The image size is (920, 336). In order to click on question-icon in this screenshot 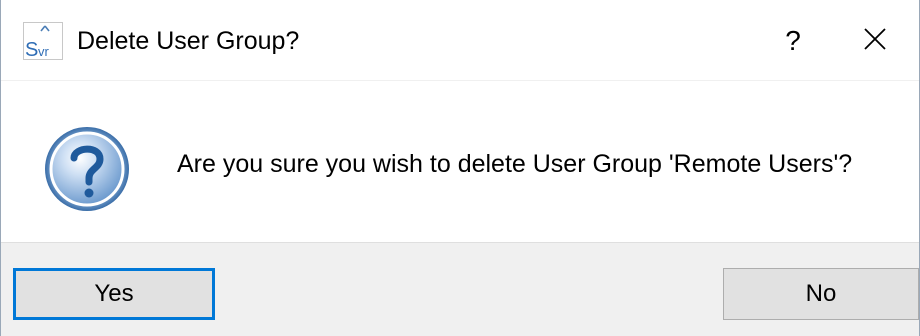, I will do `click(87, 169)`.